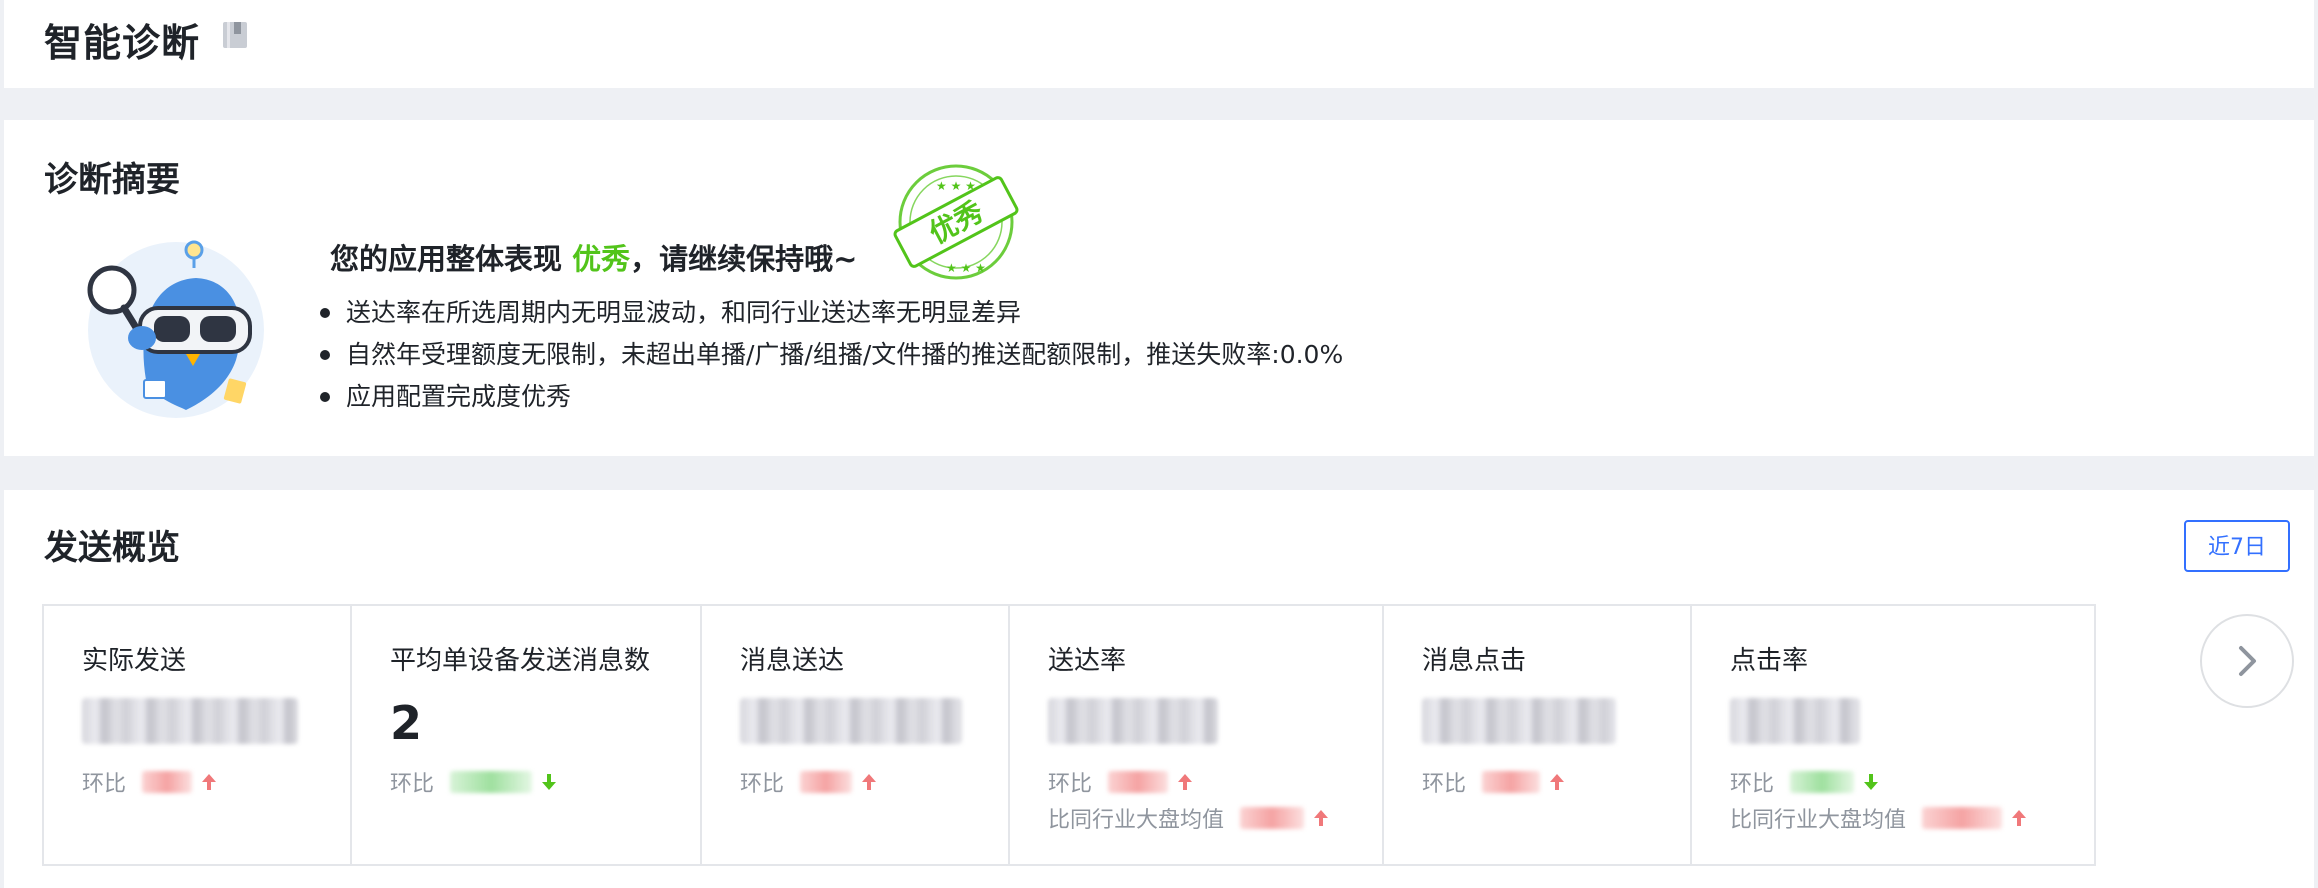 This screenshot has width=2318, height=888. Describe the element at coordinates (1893, 735) in the screenshot. I see `metric-card-click-rate: 点击率 环比 比同行业大盘均值` at that location.